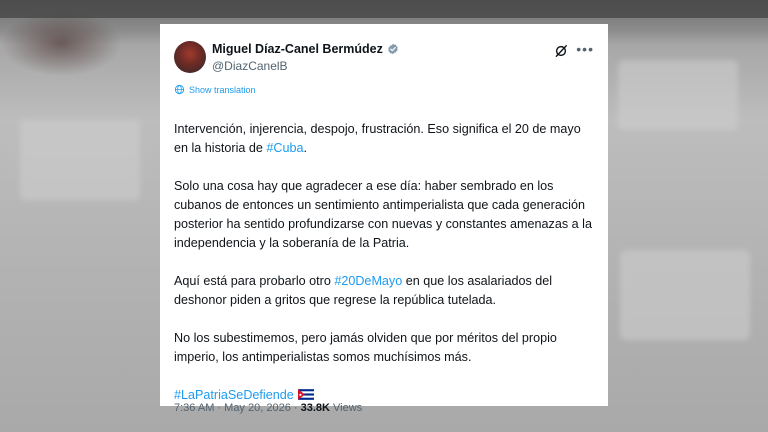  I want to click on views-label: Views, so click(348, 408).